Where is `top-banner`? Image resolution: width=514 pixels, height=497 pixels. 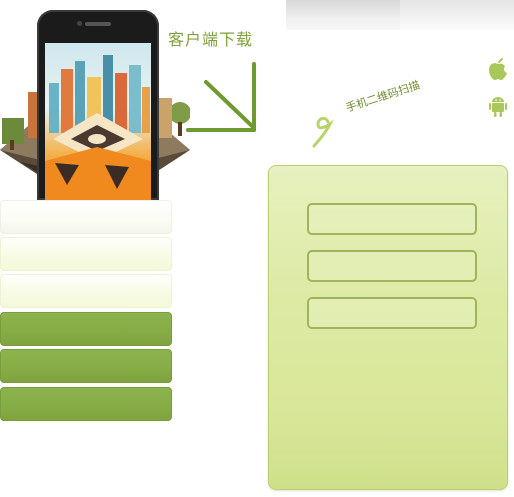
top-banner is located at coordinates (400, 15).